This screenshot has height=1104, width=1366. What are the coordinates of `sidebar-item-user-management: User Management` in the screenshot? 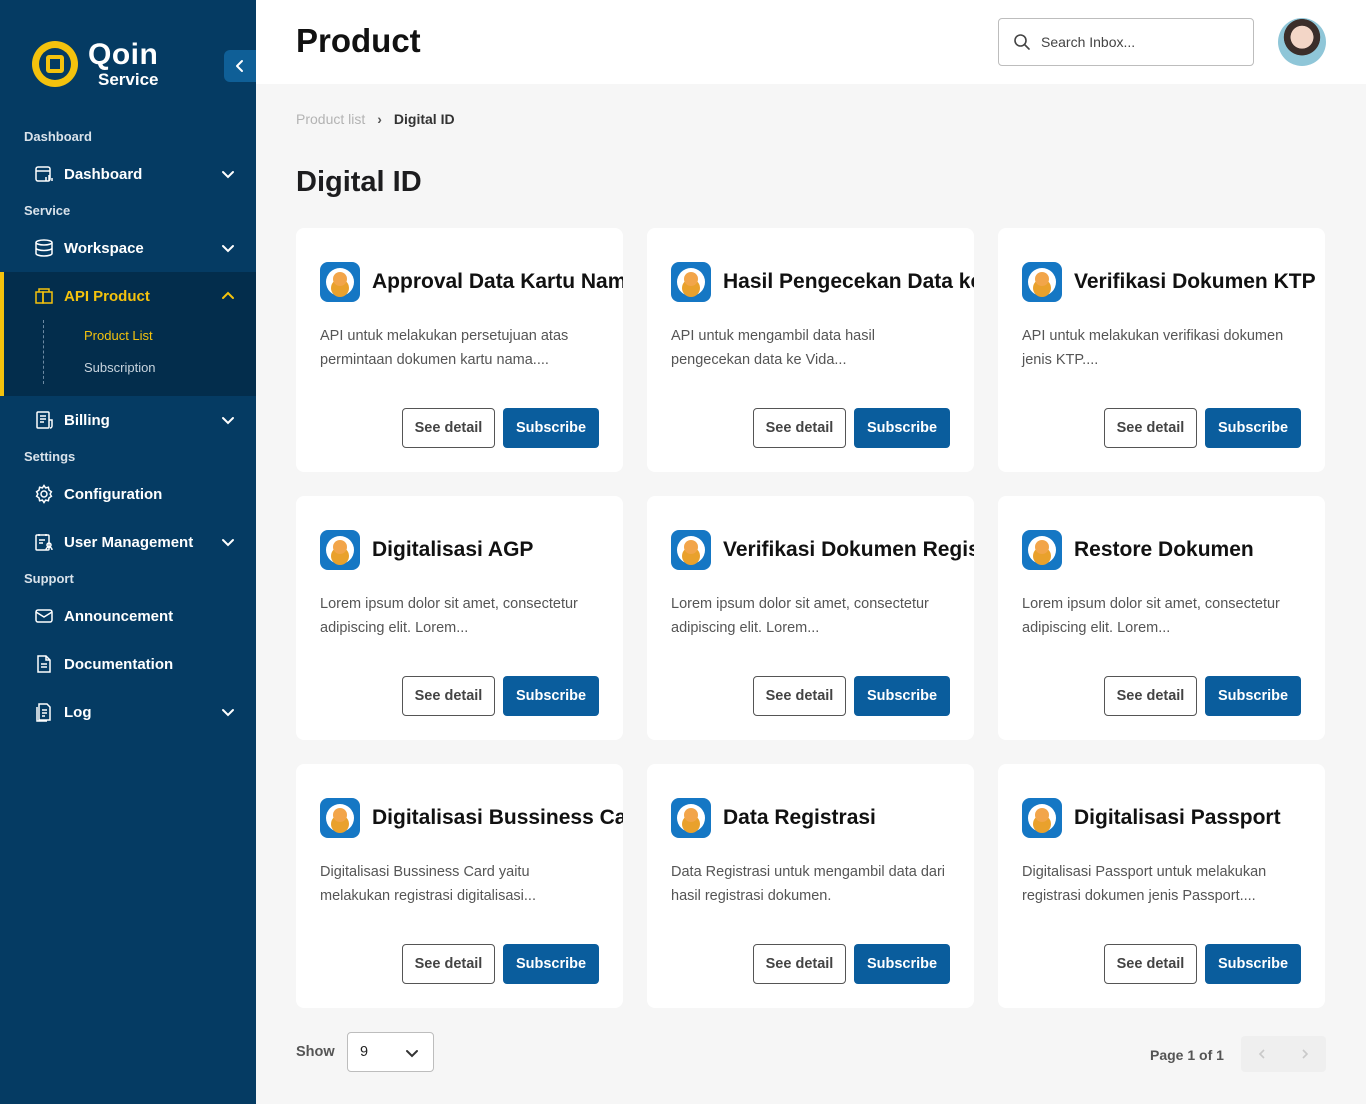 It's located at (128, 542).